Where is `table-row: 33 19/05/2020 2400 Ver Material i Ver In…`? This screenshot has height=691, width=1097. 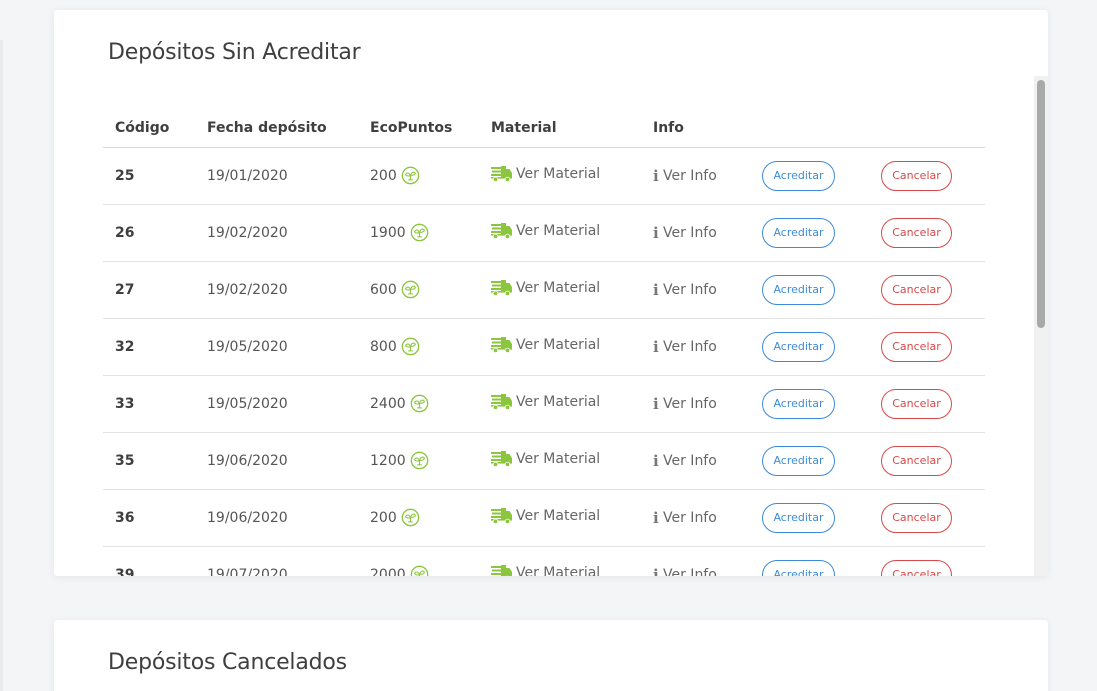 table-row: 33 19/05/2020 2400 Ver Material i Ver In… is located at coordinates (544, 404).